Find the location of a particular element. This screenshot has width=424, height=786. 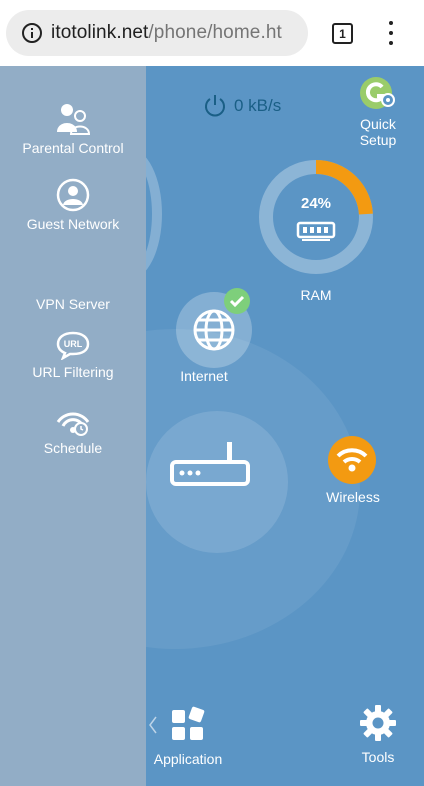

ram-gauge: 24% is located at coordinates (316, 217).